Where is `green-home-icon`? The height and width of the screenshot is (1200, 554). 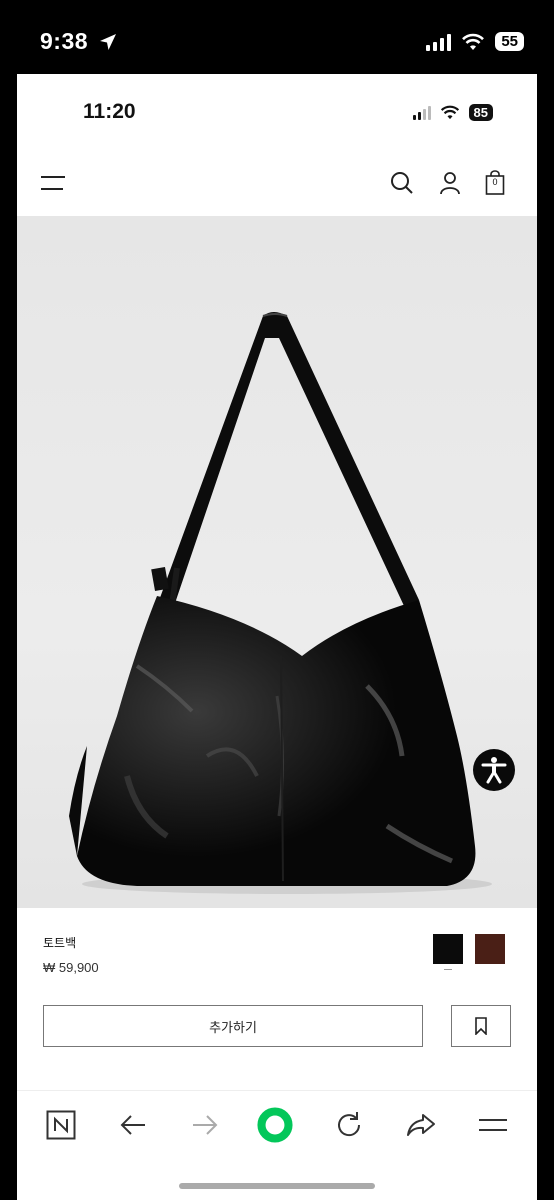
green-home-icon is located at coordinates (275, 1125).